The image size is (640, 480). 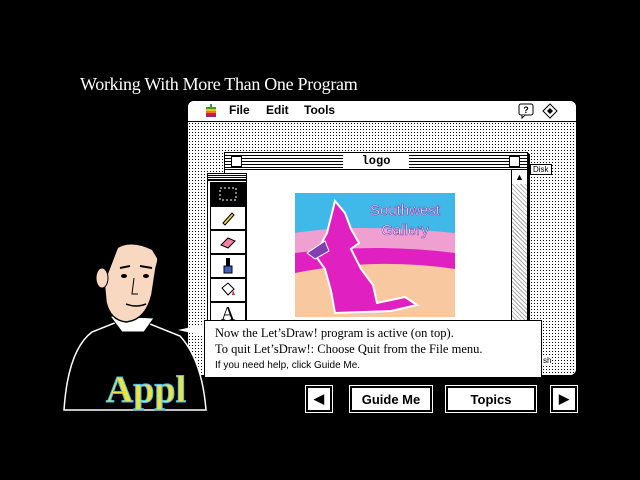 I want to click on forward-button: ▶, so click(x=564, y=399).